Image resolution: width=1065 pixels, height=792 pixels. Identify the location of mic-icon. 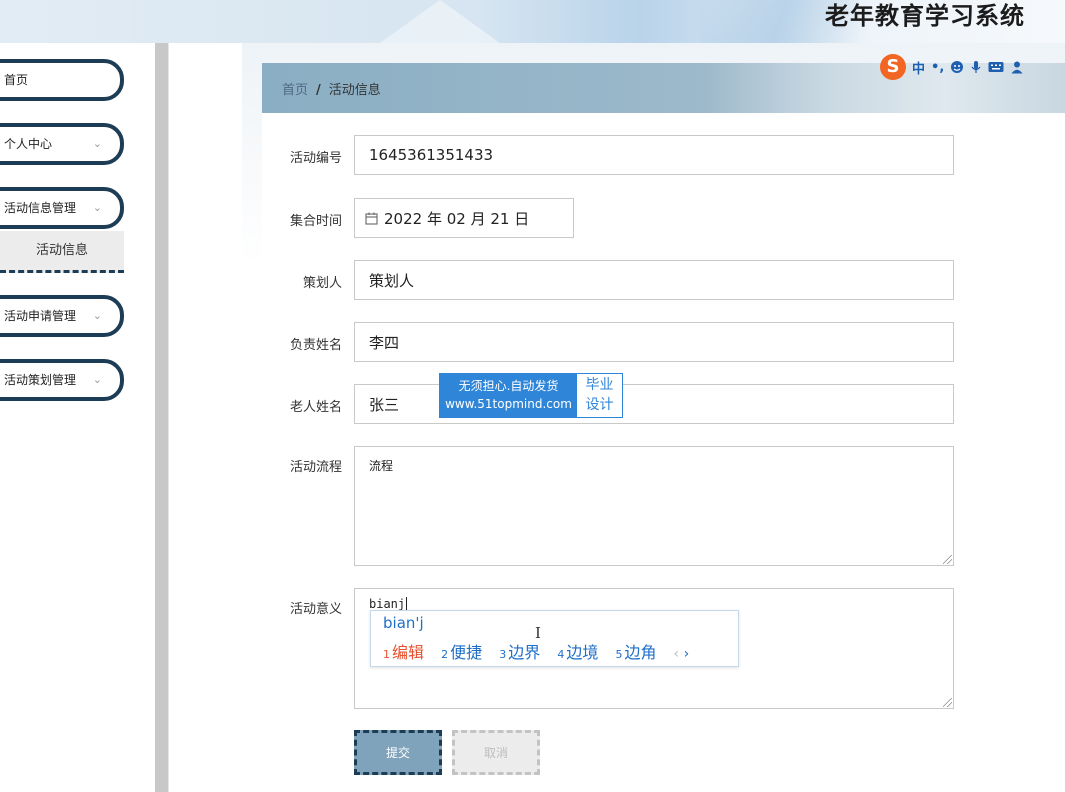
(976, 67).